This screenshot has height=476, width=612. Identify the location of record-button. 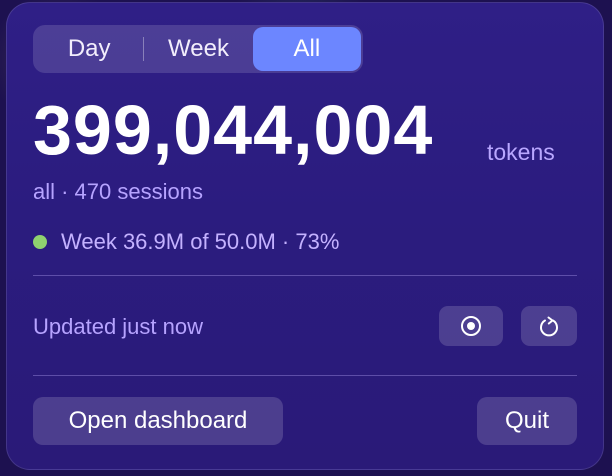
(471, 326).